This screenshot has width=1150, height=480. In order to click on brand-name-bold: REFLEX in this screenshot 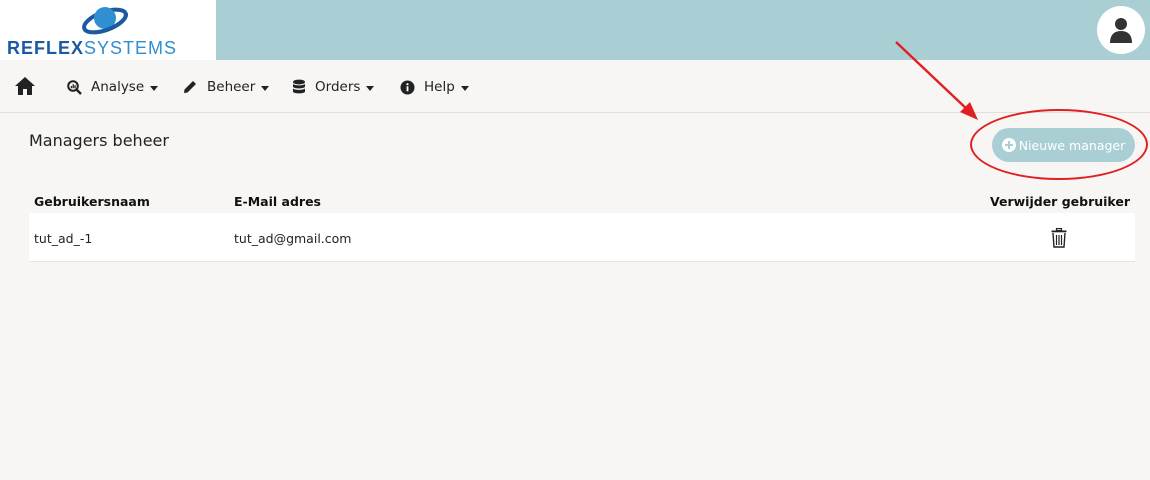, I will do `click(46, 48)`.